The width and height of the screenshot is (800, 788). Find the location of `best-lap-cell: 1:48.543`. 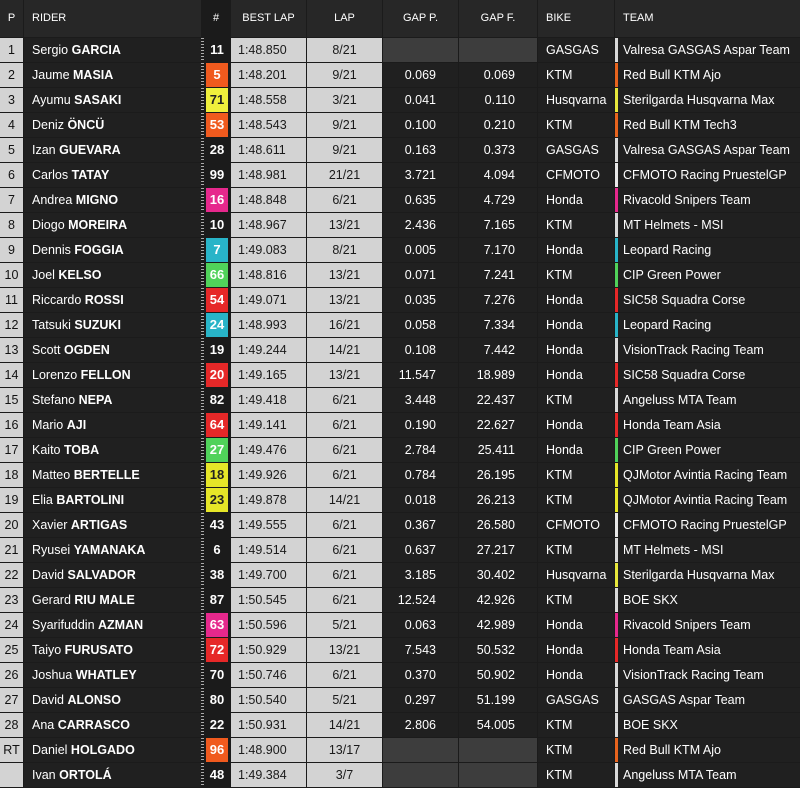

best-lap-cell: 1:48.543 is located at coordinates (268, 125).